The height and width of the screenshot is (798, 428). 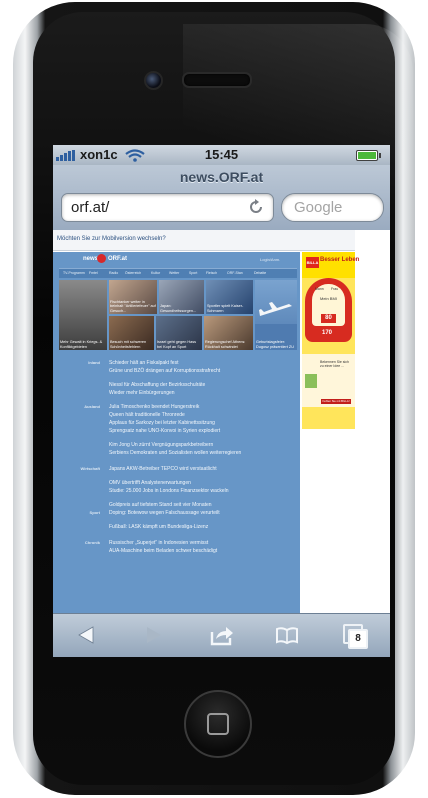 What do you see at coordinates (92, 542) in the screenshot?
I see `section-label: Chronik` at bounding box center [92, 542].